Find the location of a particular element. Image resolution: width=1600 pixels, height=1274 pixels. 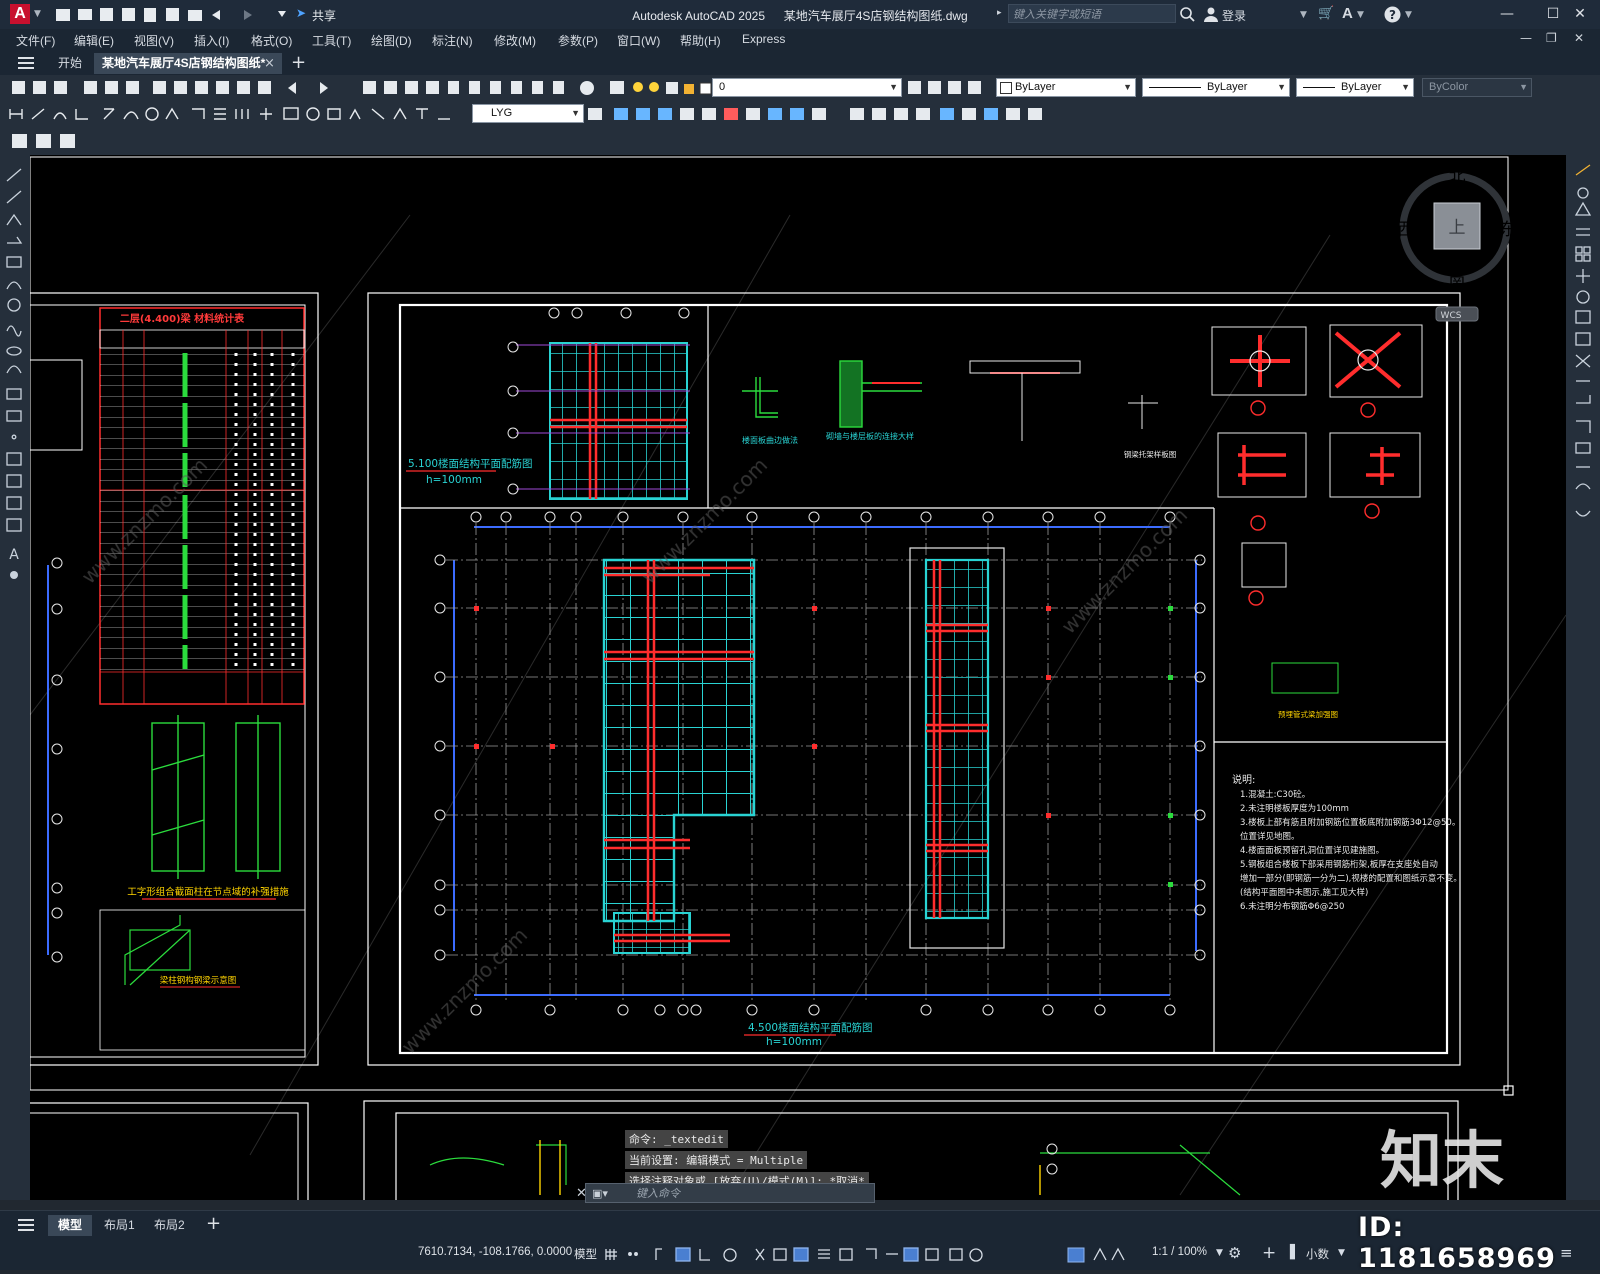

node-details: 预埋管式梁加强图 is located at coordinates (1317, 521).